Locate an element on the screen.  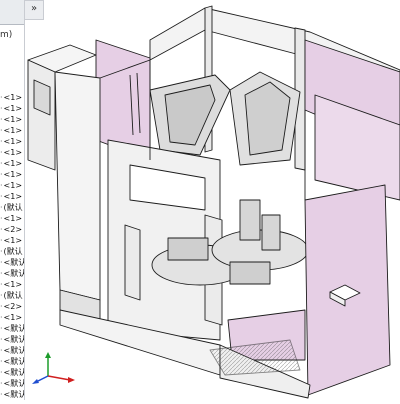
left-front-panel is located at coordinates (77, 186).